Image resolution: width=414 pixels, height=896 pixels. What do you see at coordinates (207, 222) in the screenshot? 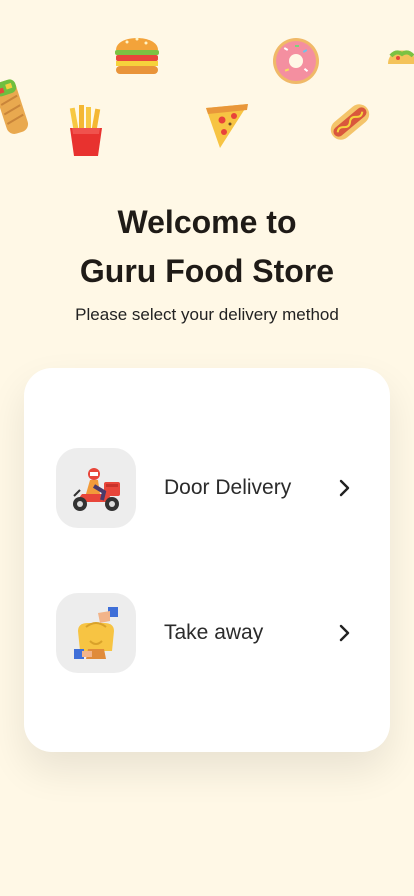
I see `welcome-title-line1: Welcome to` at bounding box center [207, 222].